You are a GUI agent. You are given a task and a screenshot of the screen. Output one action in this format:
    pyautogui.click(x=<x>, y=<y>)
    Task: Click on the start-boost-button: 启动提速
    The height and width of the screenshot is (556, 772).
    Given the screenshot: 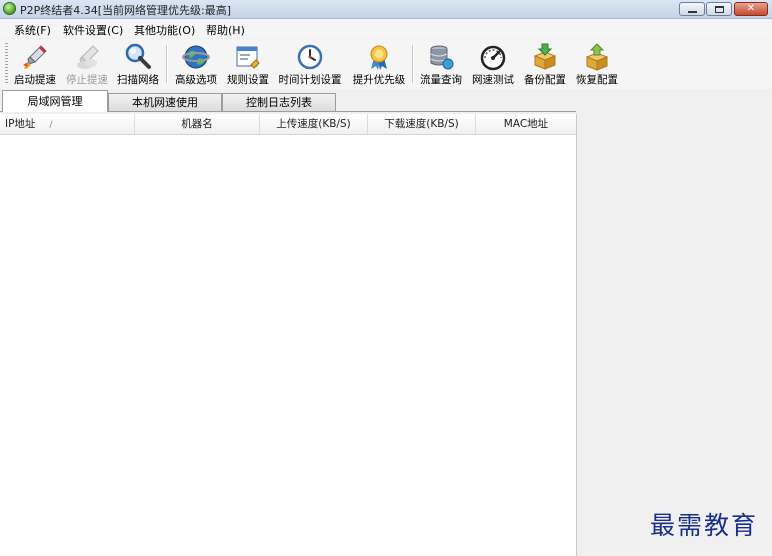 What is the action you would take?
    pyautogui.click(x=35, y=64)
    